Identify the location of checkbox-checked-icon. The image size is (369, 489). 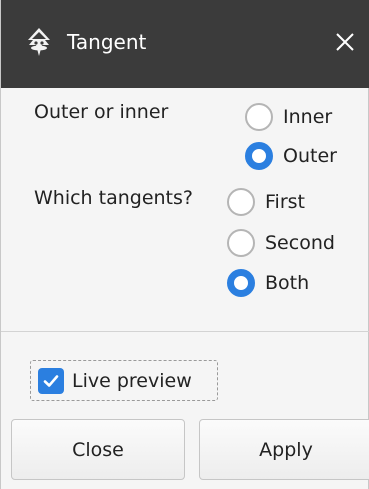
(51, 380).